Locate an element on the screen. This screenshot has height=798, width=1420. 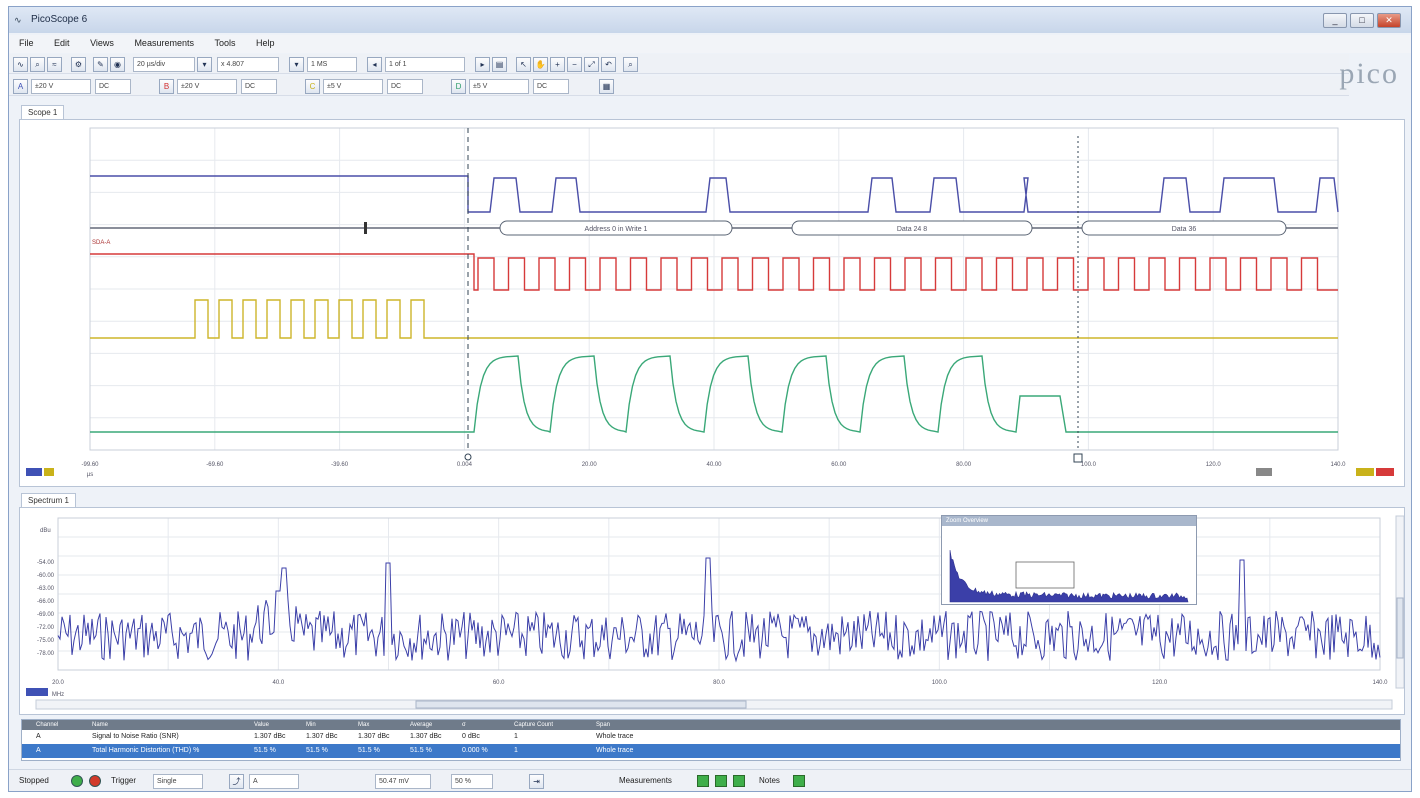
undo-zoom-icon: ↶ is located at coordinates (608, 64).